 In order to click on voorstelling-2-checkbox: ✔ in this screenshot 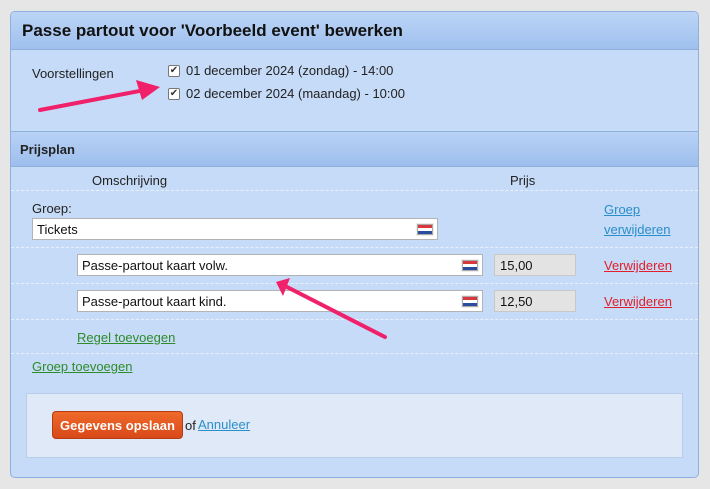, I will do `click(174, 93)`.